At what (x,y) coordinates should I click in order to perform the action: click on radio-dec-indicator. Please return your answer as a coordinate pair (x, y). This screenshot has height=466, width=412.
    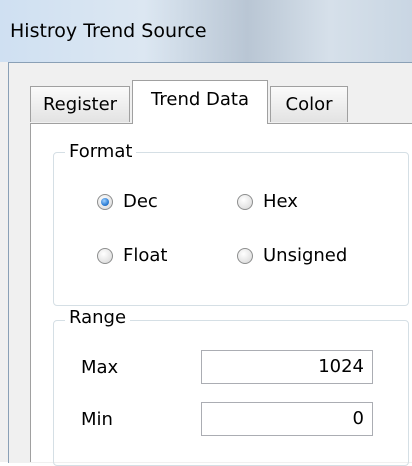
    Looking at the image, I should click on (105, 201).